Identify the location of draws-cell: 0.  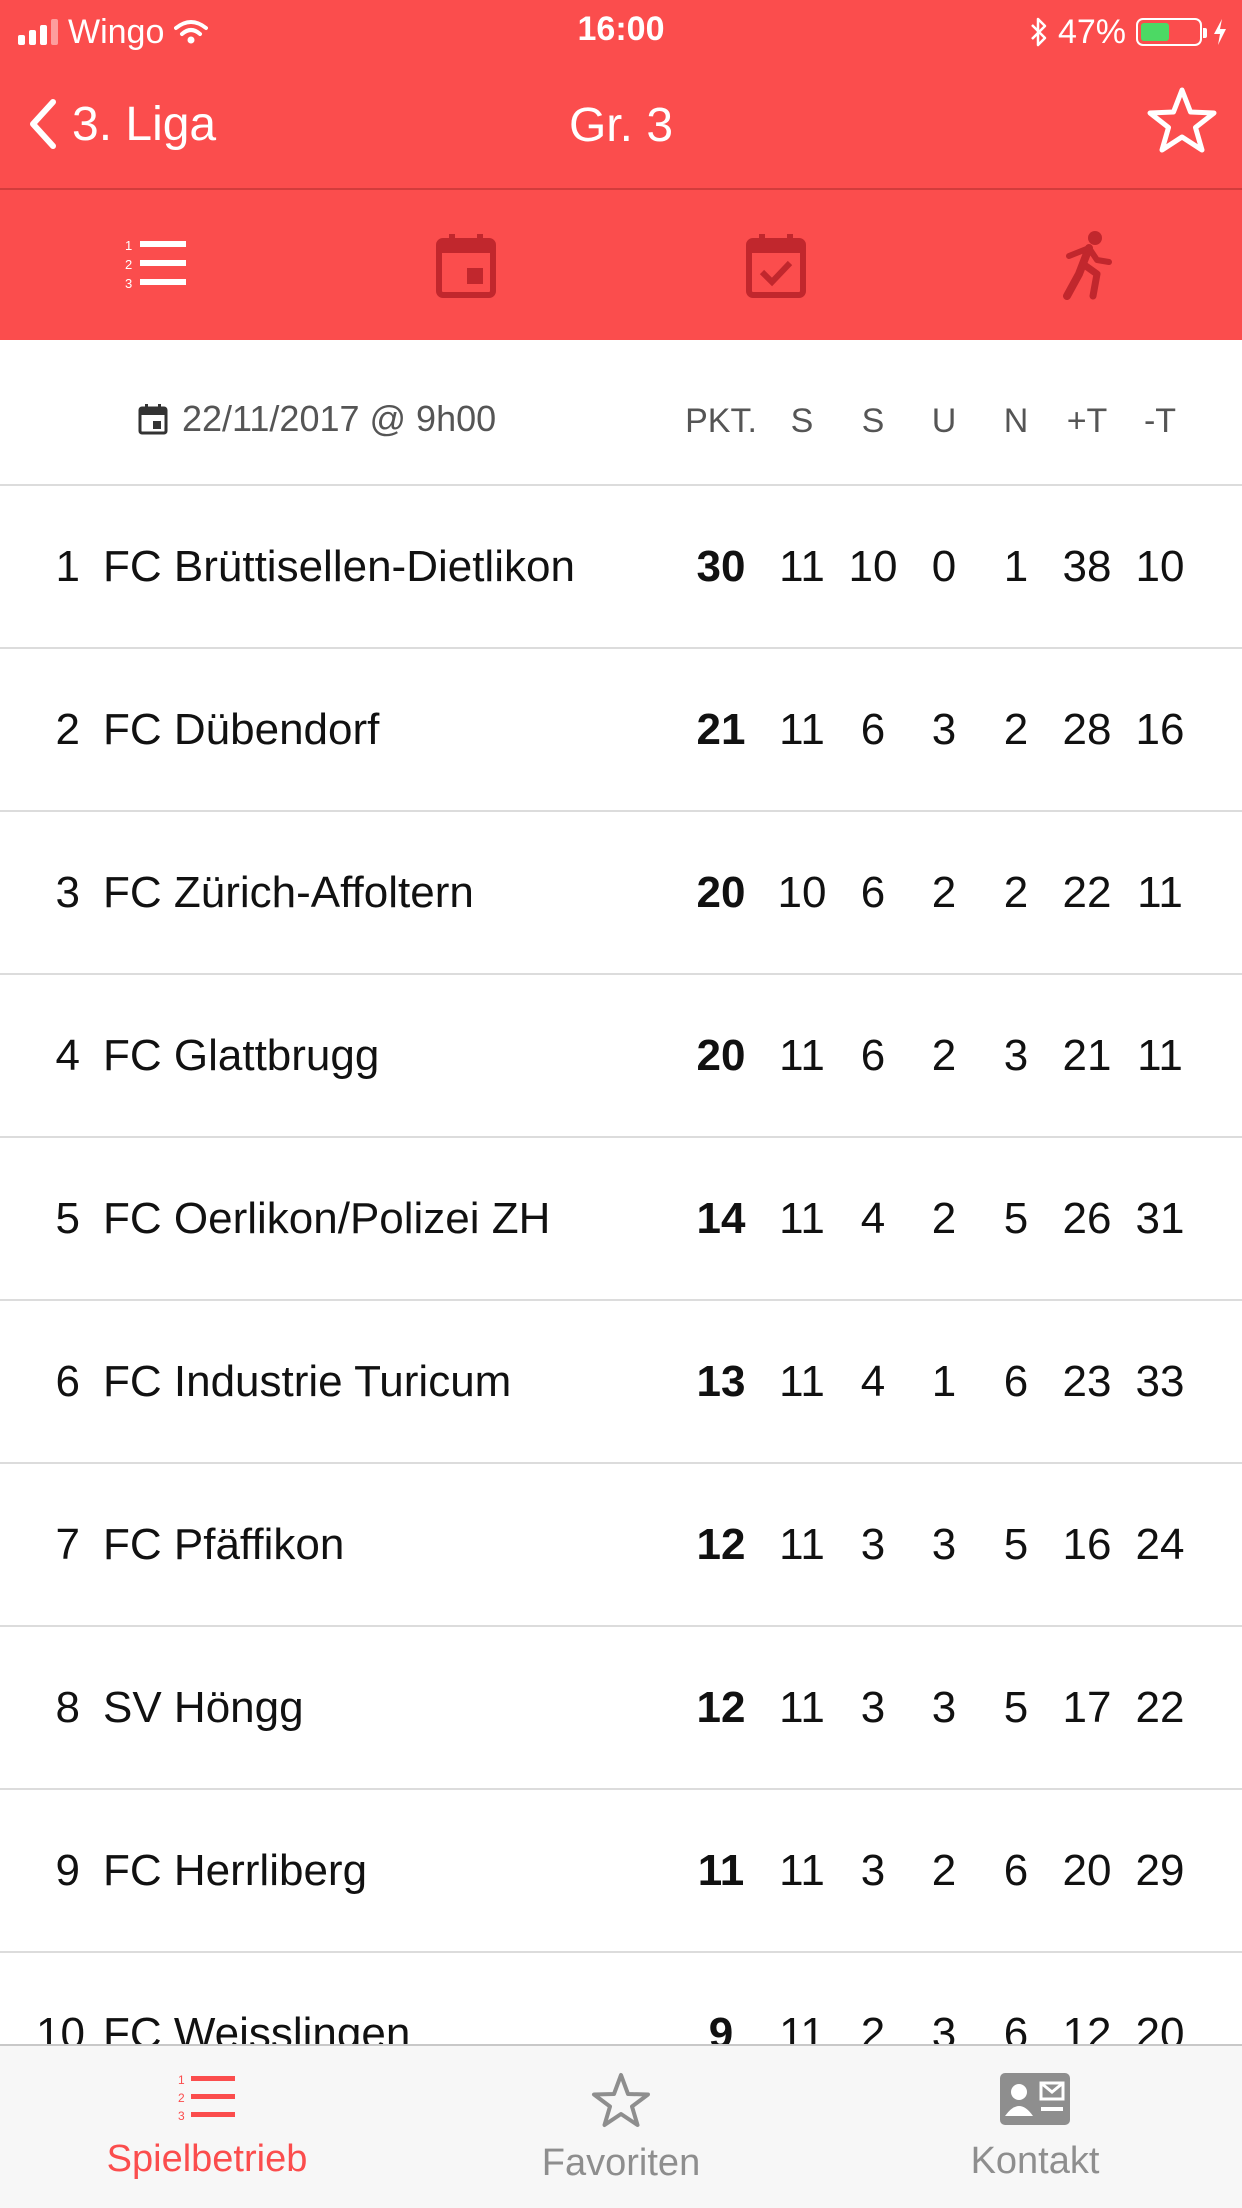
(944, 566).